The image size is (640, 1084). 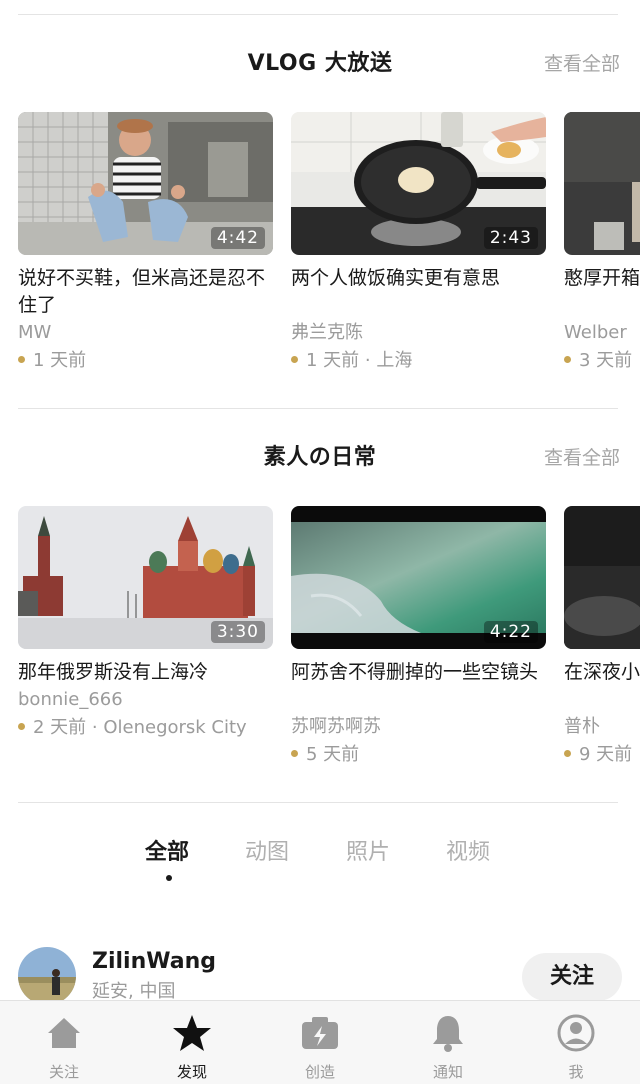 What do you see at coordinates (447, 1072) in the screenshot?
I see `tab-label: 通知` at bounding box center [447, 1072].